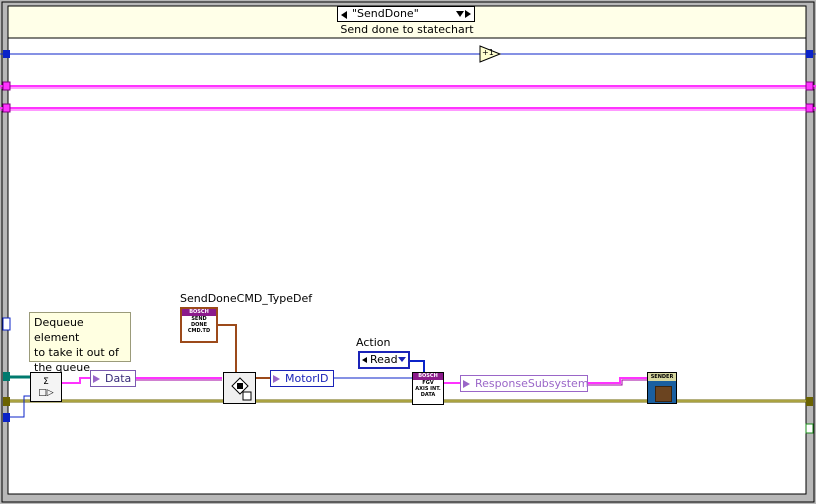  What do you see at coordinates (113, 378) in the screenshot?
I see `unbundle-data-element: Data` at bounding box center [113, 378].